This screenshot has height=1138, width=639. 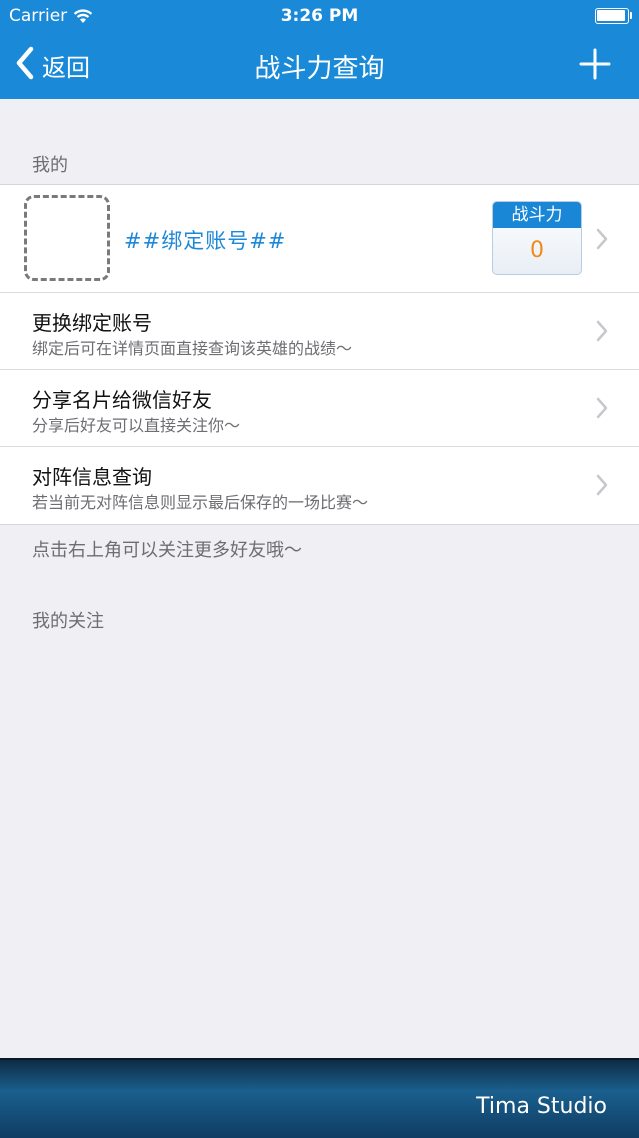 I want to click on power-badge: 战斗力 0, so click(x=537, y=238).